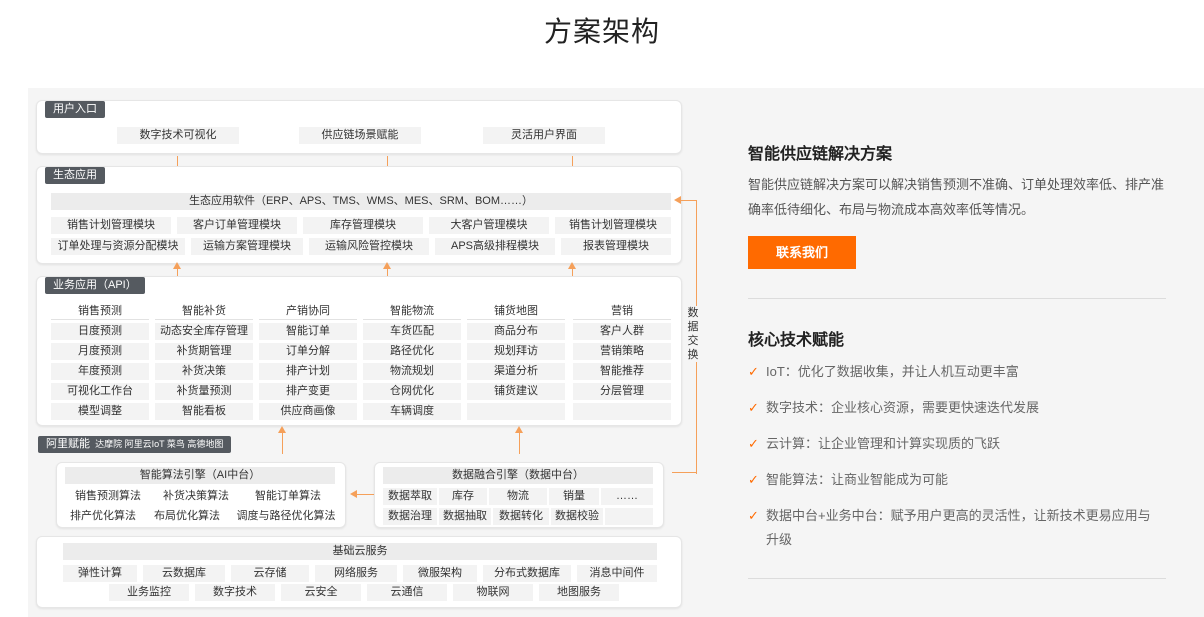 The image size is (1204, 617). What do you see at coordinates (100, 411) in the screenshot?
I see `biz-item: 模型调整` at bounding box center [100, 411].